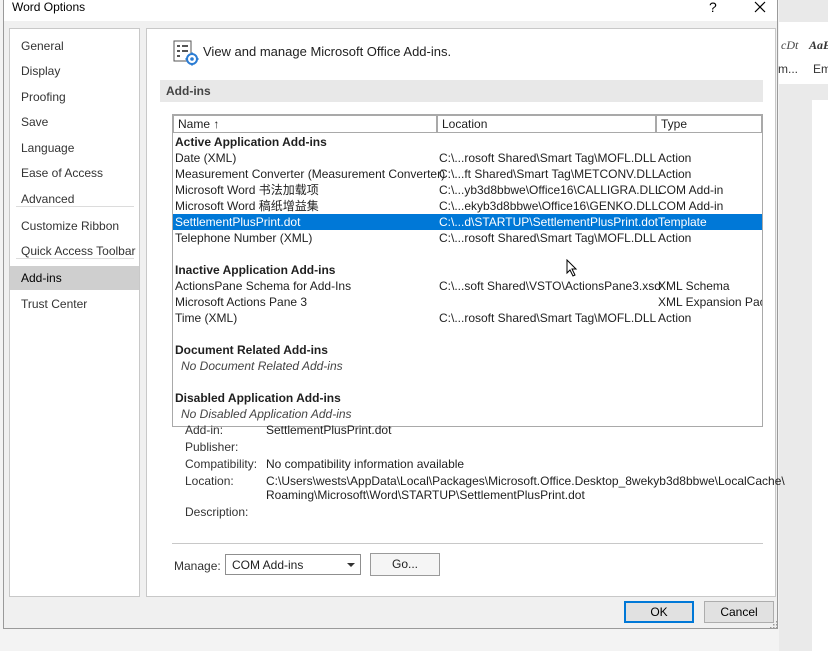 This screenshot has height=651, width=828. Describe the element at coordinates (74, 226) in the screenshot. I see `nav-item-customize-ribbon: Customize Ribbon` at that location.